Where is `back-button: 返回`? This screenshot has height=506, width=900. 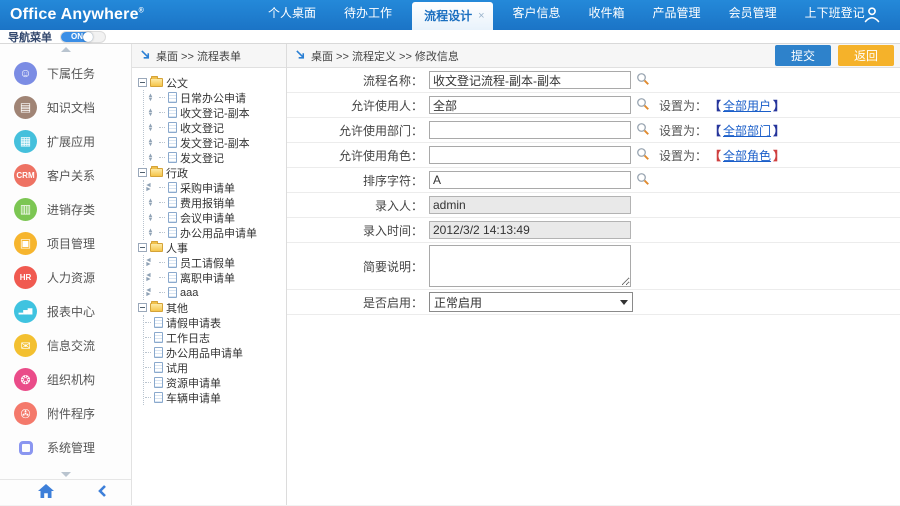 back-button: 返回 is located at coordinates (865, 55).